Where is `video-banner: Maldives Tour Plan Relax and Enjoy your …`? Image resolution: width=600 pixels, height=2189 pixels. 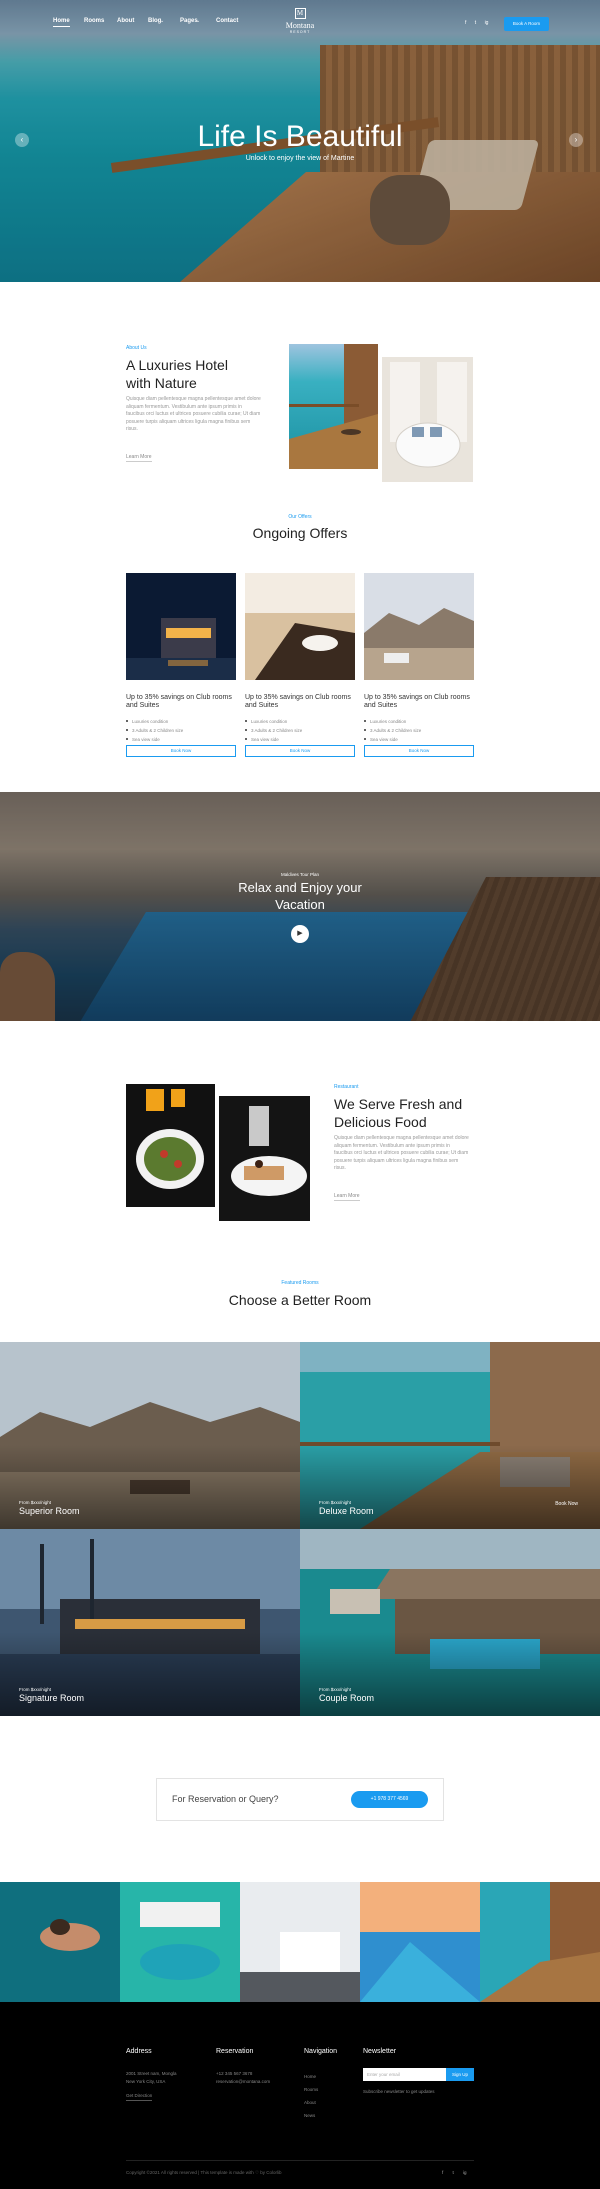 video-banner: Maldives Tour Plan Relax and Enjoy your … is located at coordinates (300, 906).